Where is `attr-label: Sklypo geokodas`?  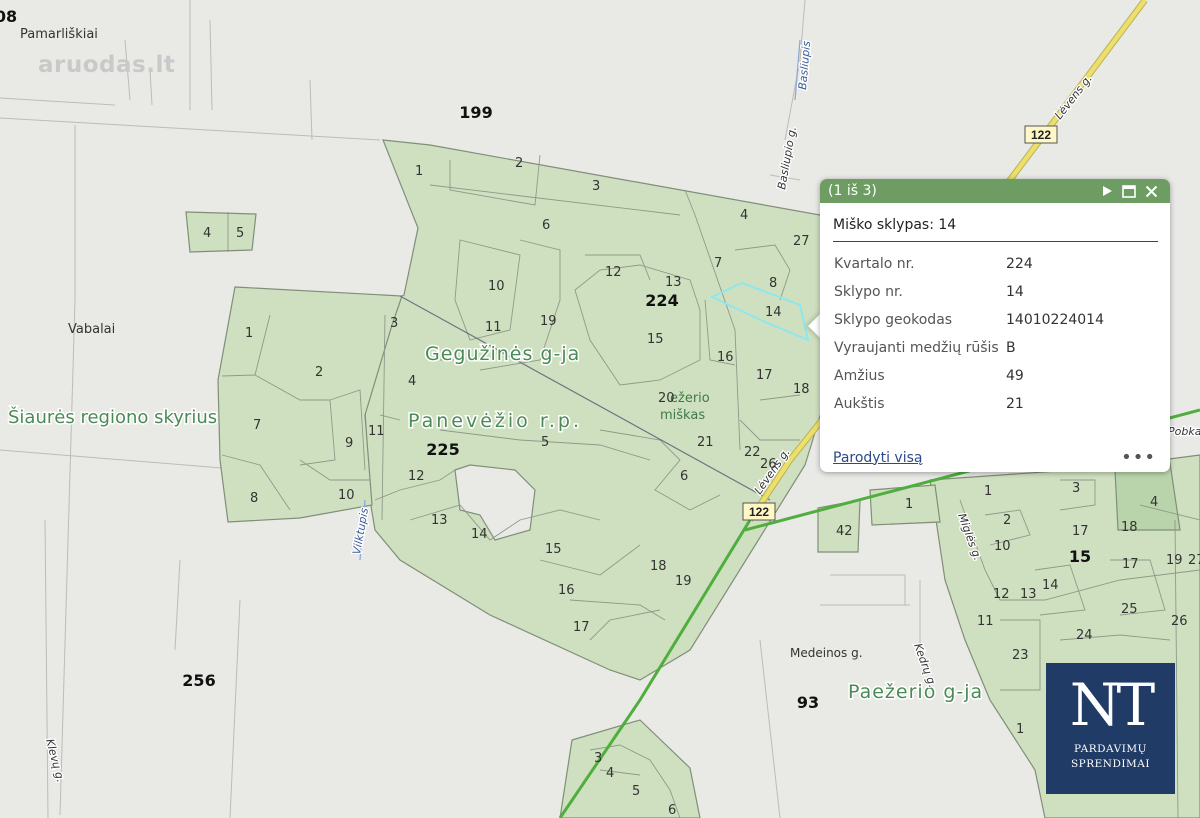 attr-label: Sklypo geokodas is located at coordinates (893, 320).